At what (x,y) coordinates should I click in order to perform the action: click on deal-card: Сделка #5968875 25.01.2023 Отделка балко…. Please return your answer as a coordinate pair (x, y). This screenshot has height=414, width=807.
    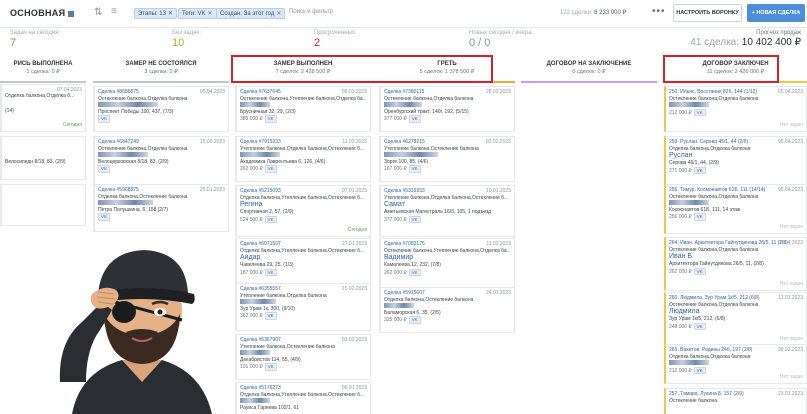
    Looking at the image, I should click on (161, 208).